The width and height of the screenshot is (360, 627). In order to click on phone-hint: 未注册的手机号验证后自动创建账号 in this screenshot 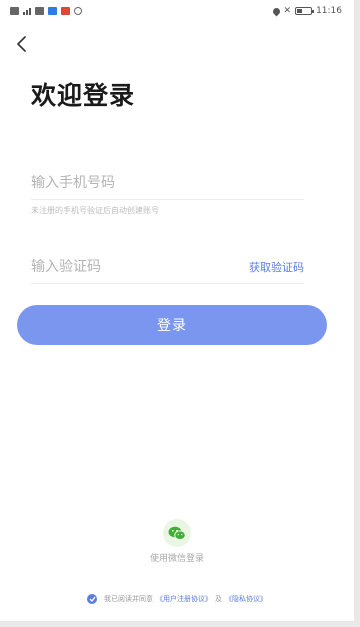, I will do `click(95, 210)`.